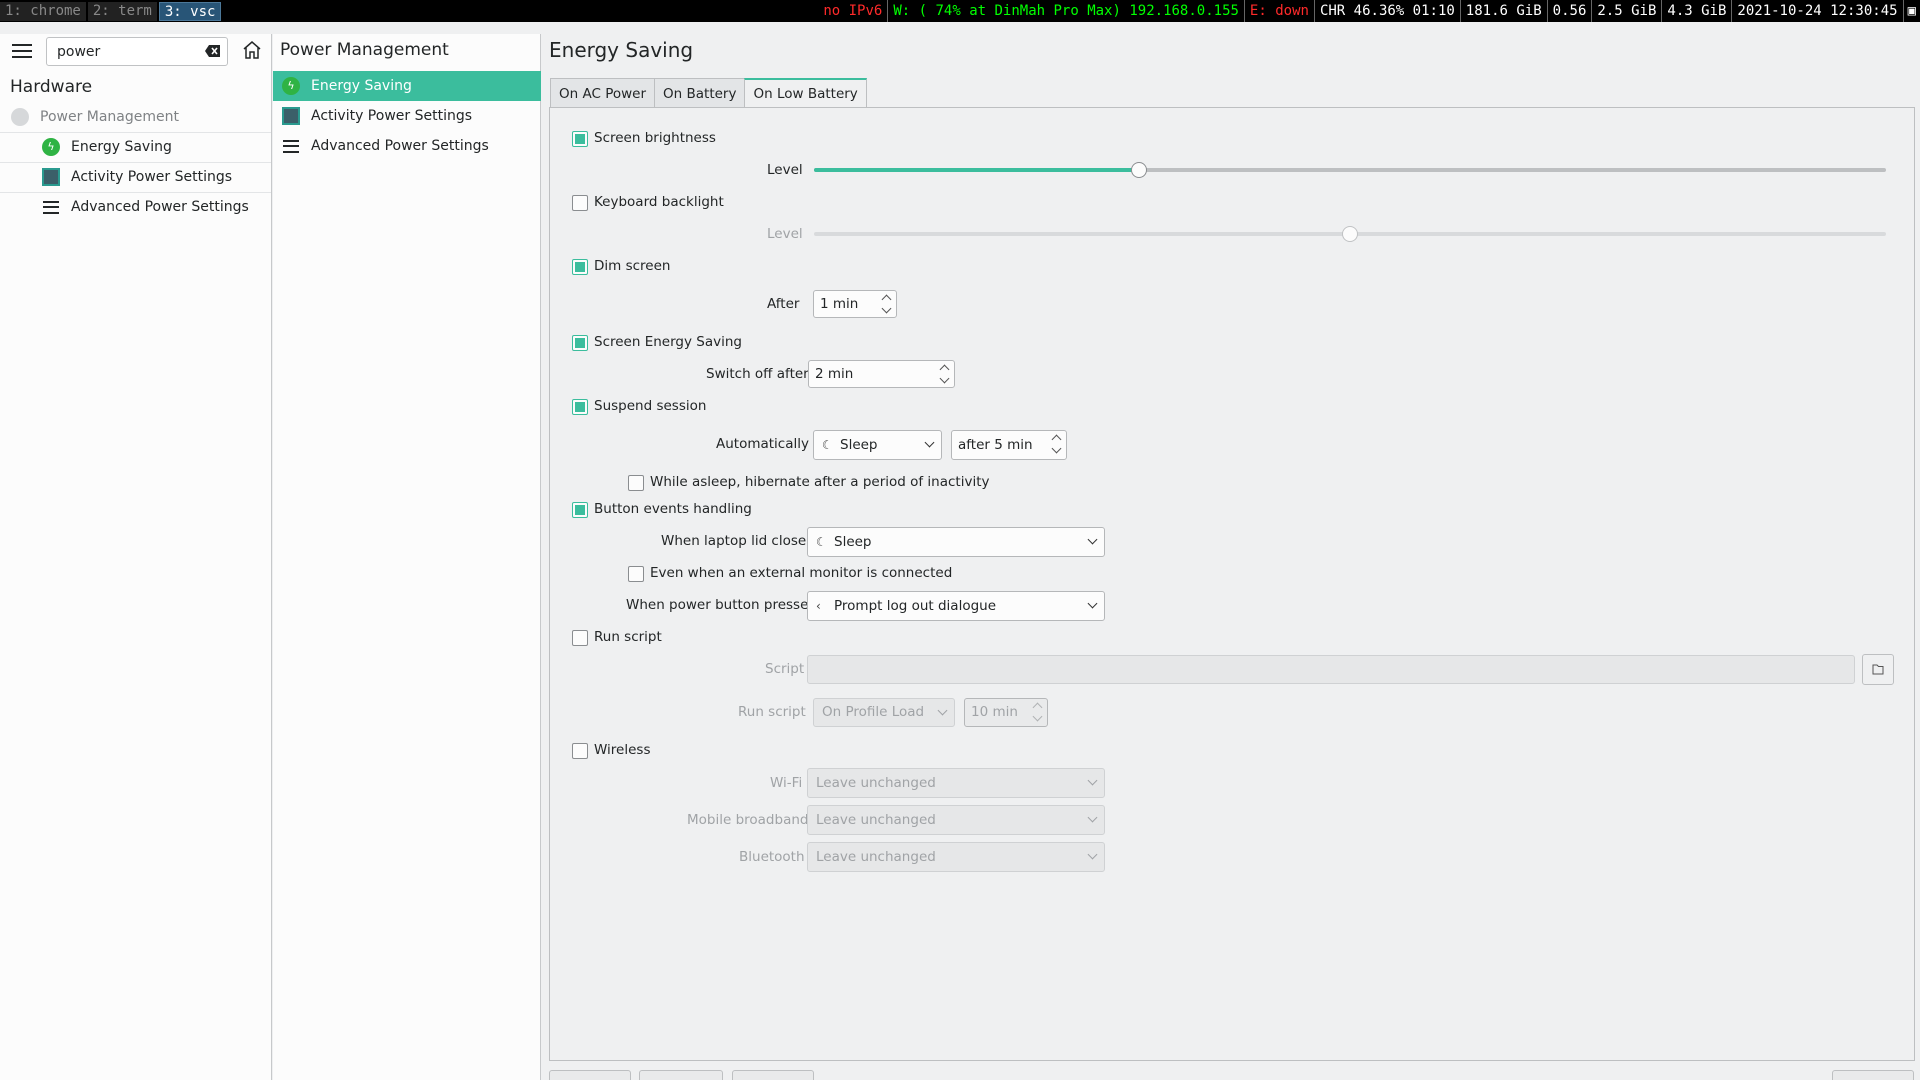  I want to click on dim-screen-checkbox, so click(580, 267).